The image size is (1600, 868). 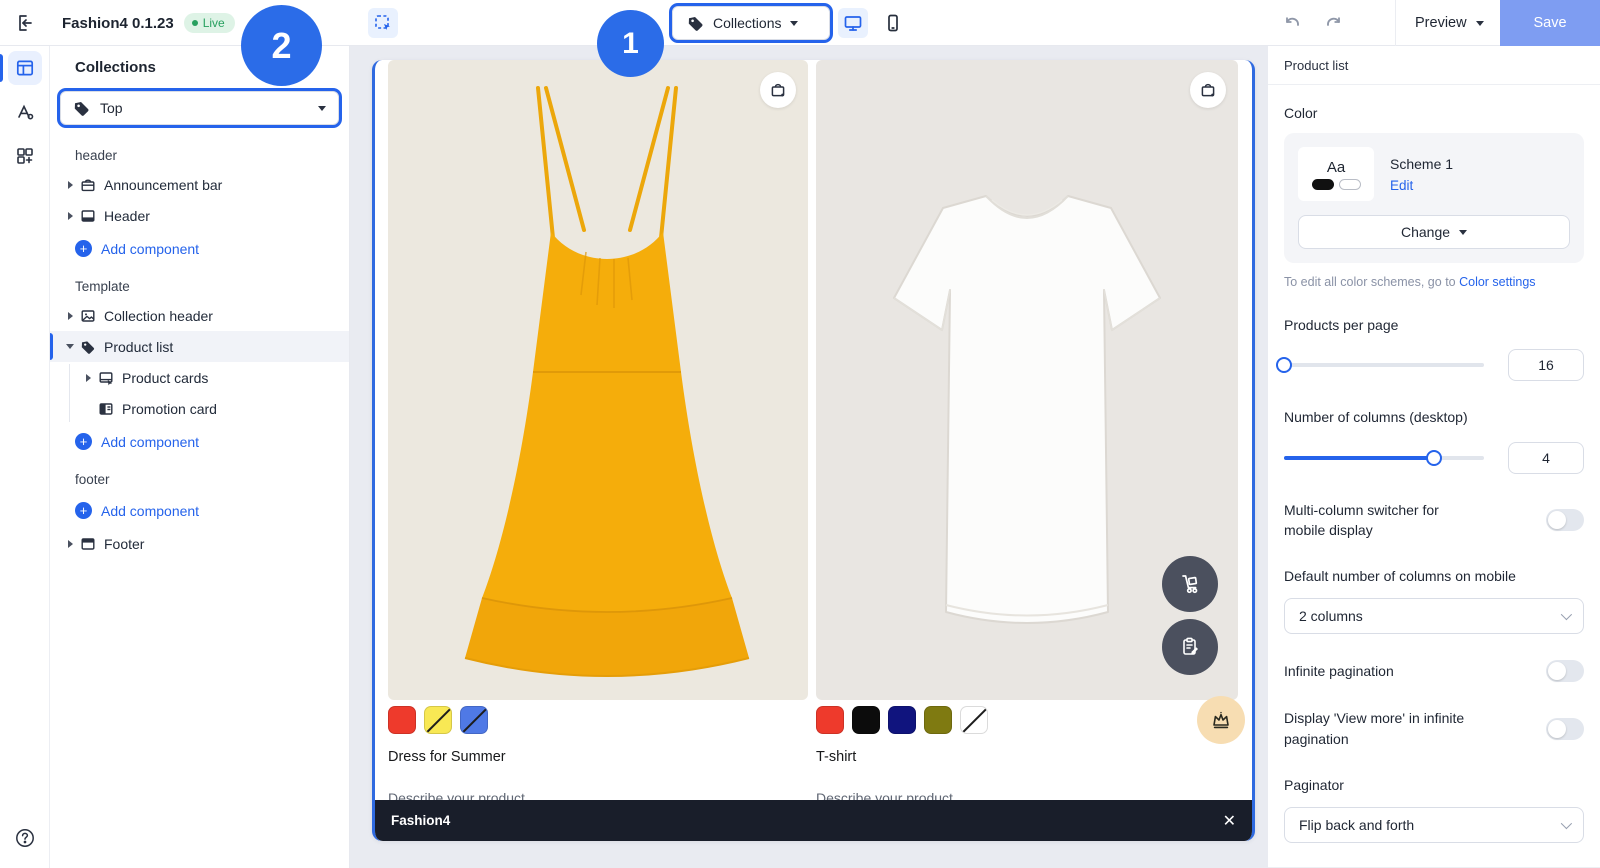 I want to click on rail-item-typography, so click(x=25, y=112).